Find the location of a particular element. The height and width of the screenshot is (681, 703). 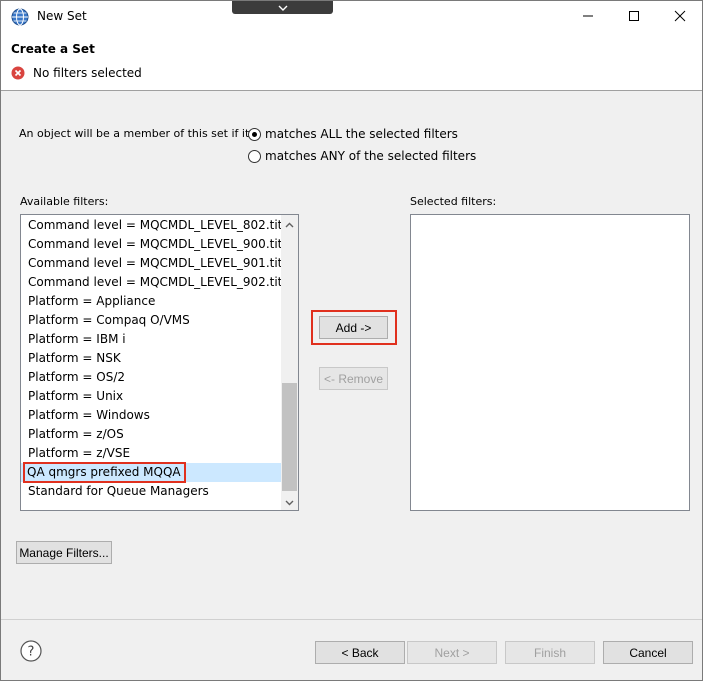

list-item: Command level = MQCMDL_LEVEL_802.title is located at coordinates (157, 225).